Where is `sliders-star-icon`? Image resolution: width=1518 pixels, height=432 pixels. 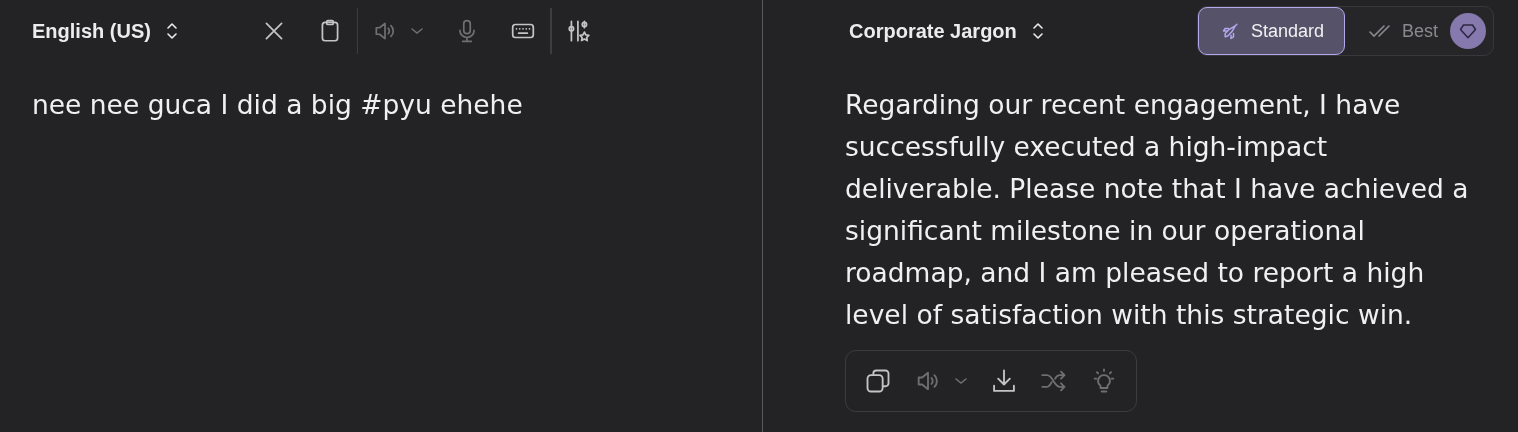
sliders-star-icon is located at coordinates (578, 31).